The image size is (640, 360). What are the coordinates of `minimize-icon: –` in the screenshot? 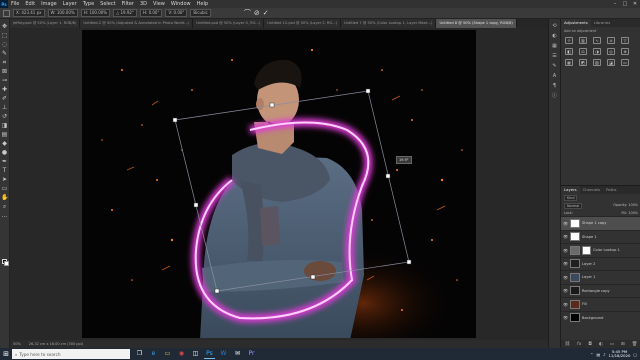 It's located at (615, 4).